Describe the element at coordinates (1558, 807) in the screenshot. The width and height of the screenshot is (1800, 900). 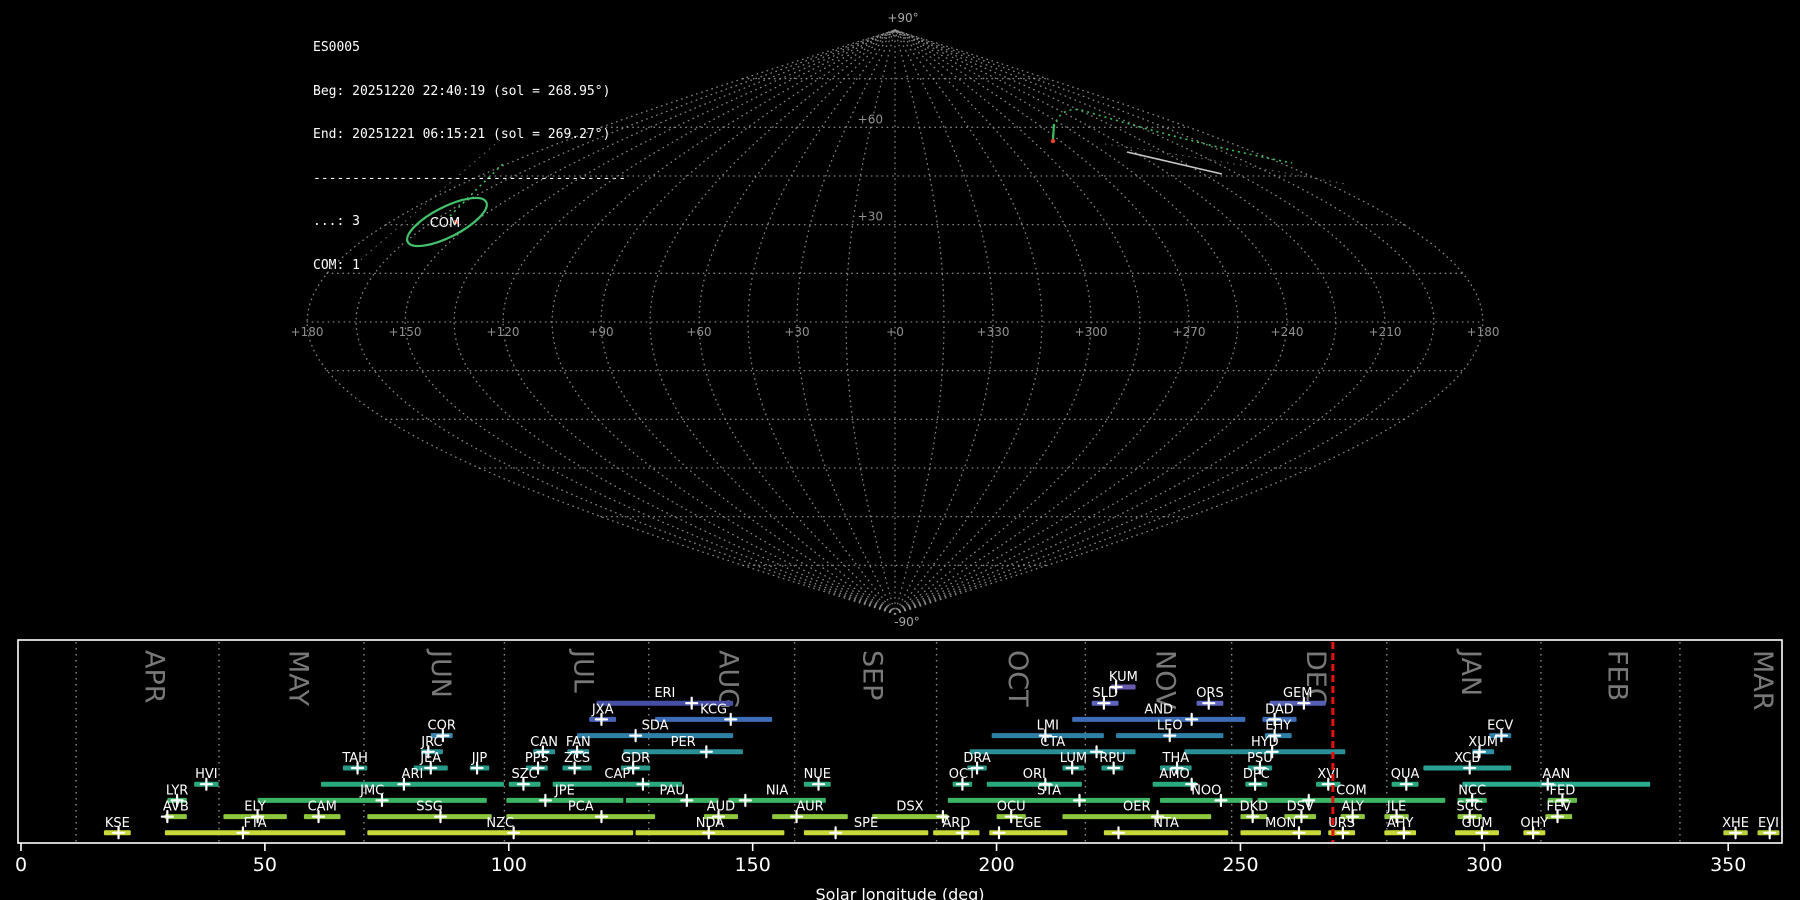
I see `shower-code-label: FEV` at that location.